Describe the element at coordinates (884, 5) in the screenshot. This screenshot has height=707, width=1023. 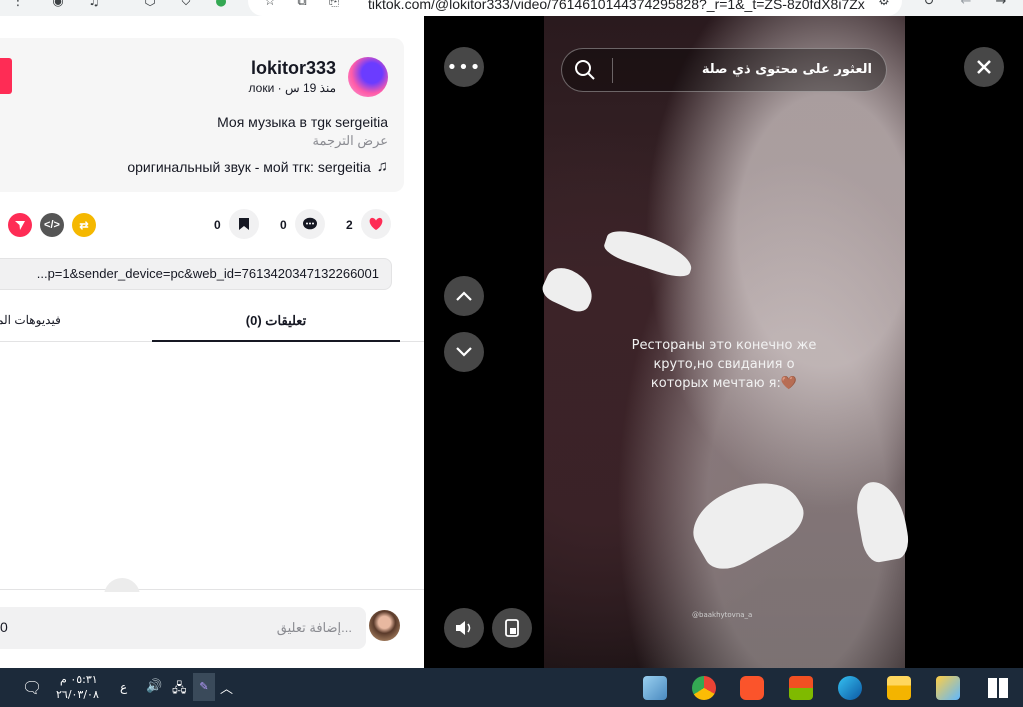
I see `site-settings-icon: ⚙` at that location.